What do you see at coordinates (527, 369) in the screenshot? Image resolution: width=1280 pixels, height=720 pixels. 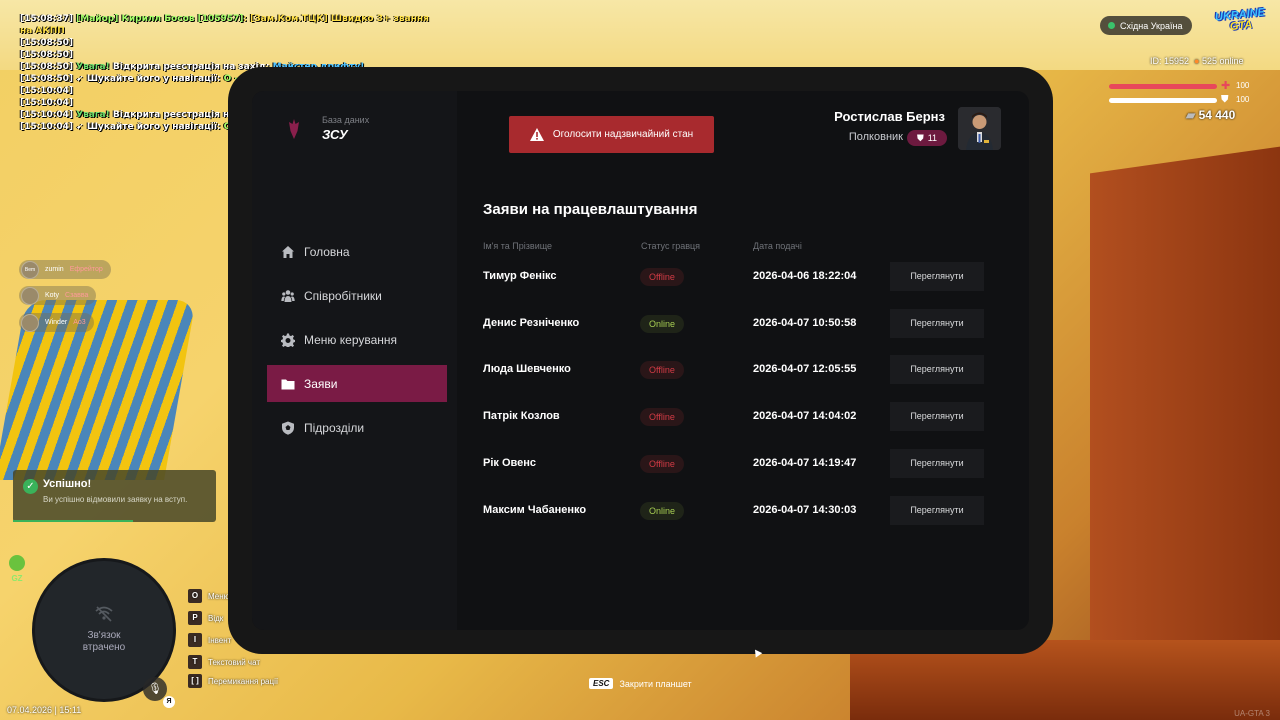 I see `applicant-name: Люда Шевченко` at bounding box center [527, 369].